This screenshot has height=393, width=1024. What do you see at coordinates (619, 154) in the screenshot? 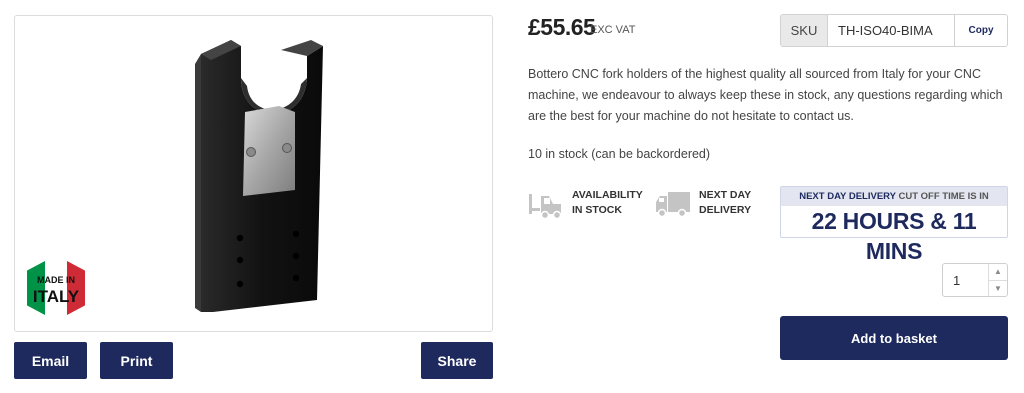
I see `stock-status: 10 in stock (can be backordered)` at bounding box center [619, 154].